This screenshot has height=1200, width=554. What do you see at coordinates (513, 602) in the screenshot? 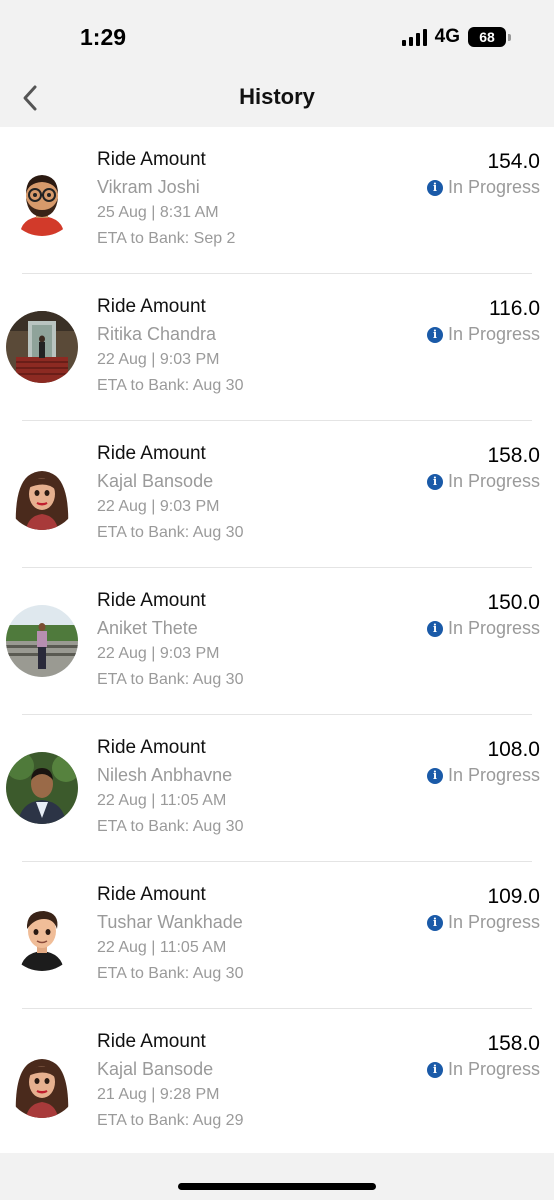
I see `ride-amount: 150.0` at bounding box center [513, 602].